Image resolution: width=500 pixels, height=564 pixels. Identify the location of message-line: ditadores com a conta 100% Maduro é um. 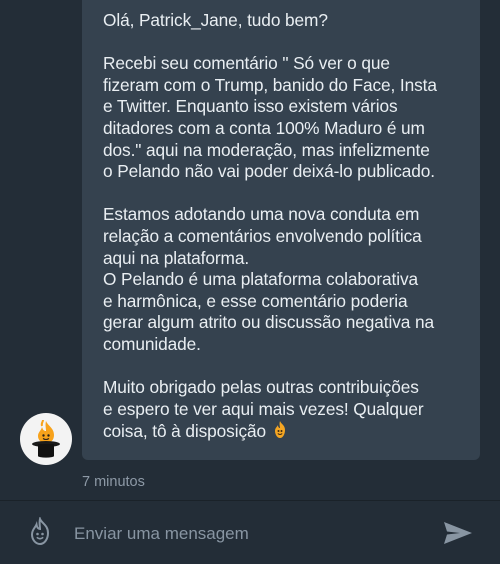
(264, 127).